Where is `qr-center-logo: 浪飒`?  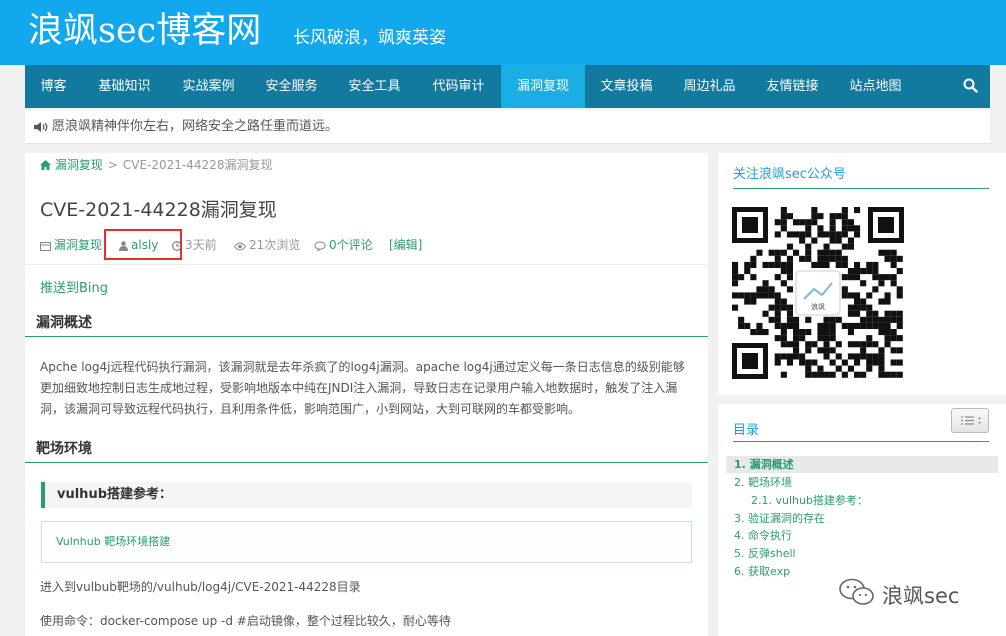
qr-center-logo: 浪飒 is located at coordinates (818, 306).